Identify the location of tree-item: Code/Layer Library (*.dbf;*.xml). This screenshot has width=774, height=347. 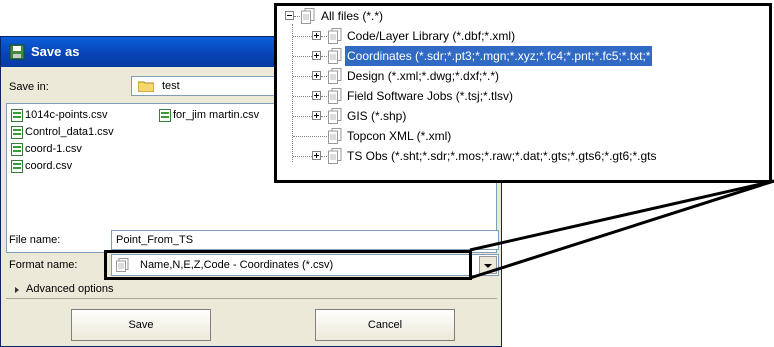
(522, 36).